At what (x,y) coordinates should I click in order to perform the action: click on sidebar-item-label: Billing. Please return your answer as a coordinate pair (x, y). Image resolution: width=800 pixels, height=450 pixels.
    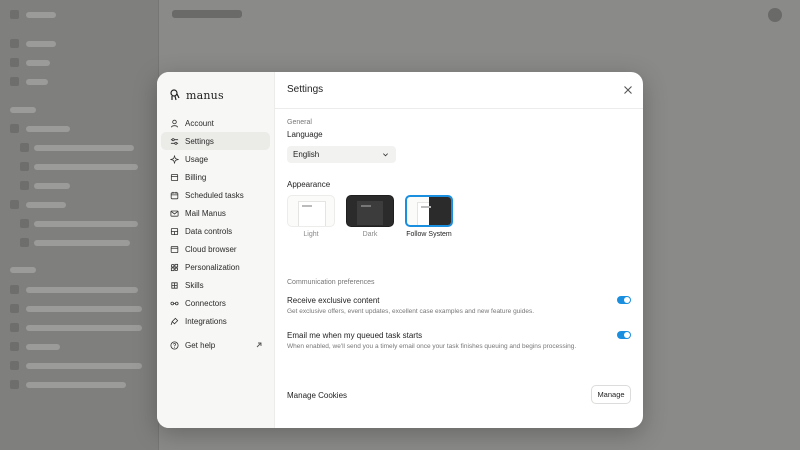
    Looking at the image, I should click on (196, 177).